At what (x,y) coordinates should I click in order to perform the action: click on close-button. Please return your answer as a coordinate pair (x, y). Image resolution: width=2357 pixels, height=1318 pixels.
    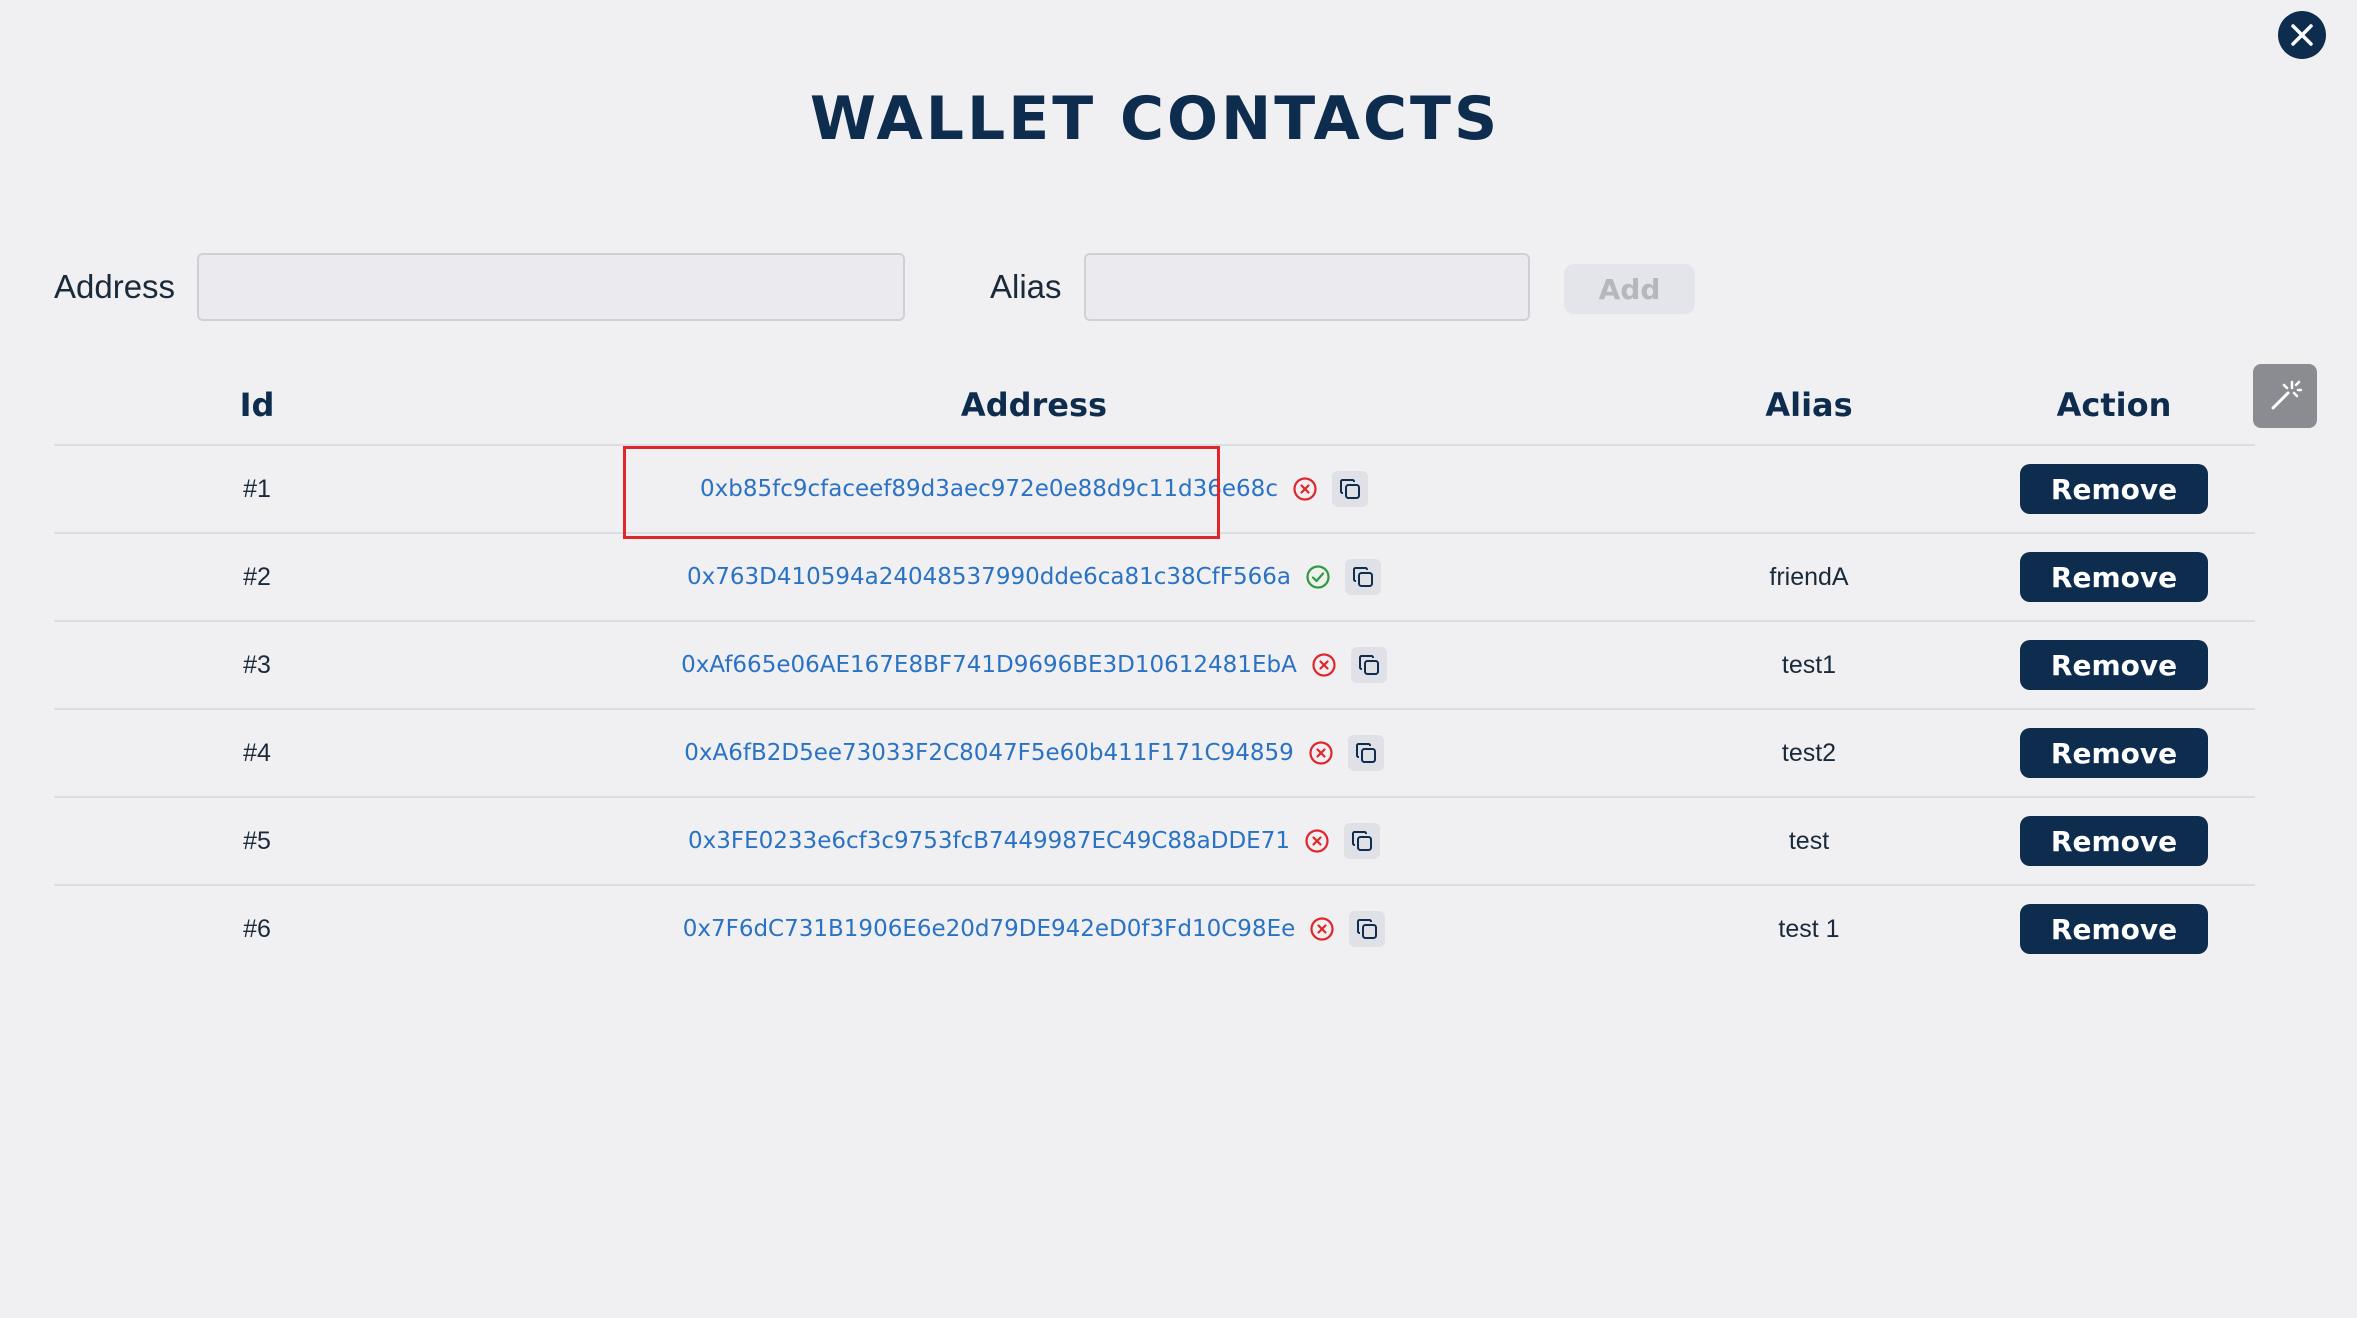
    Looking at the image, I should click on (2302, 35).